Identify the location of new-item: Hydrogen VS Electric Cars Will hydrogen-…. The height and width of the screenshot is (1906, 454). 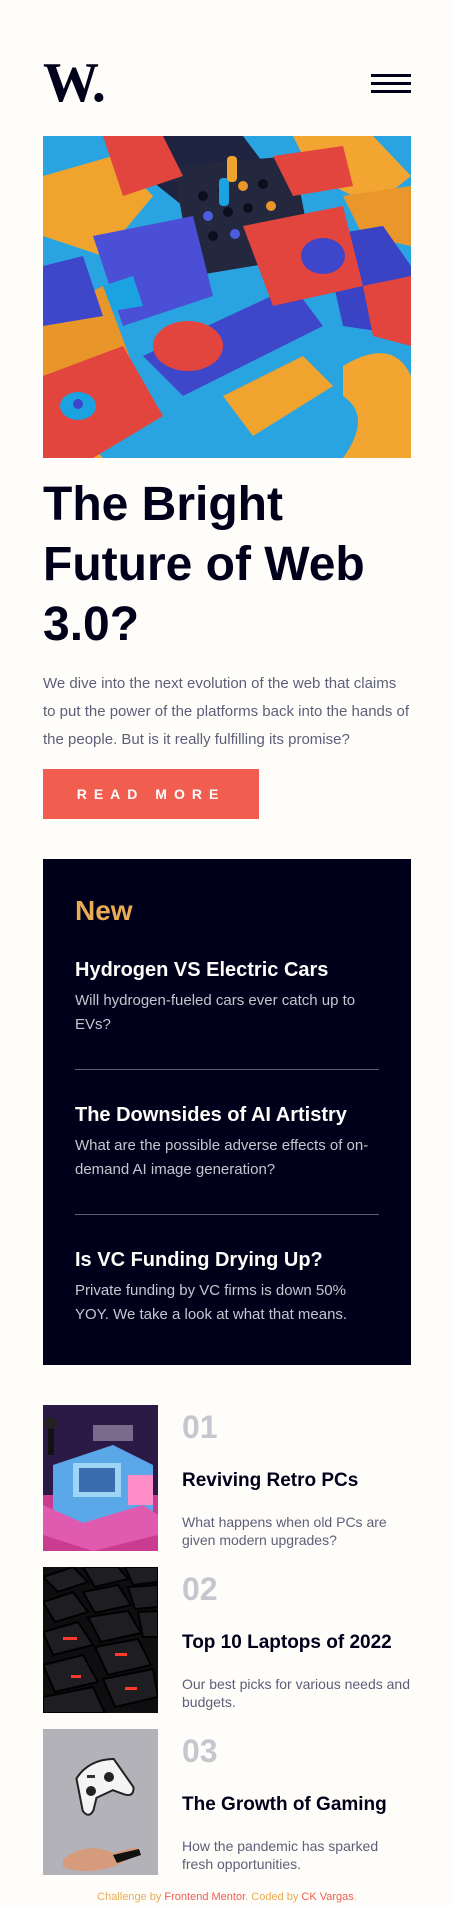
(227, 997).